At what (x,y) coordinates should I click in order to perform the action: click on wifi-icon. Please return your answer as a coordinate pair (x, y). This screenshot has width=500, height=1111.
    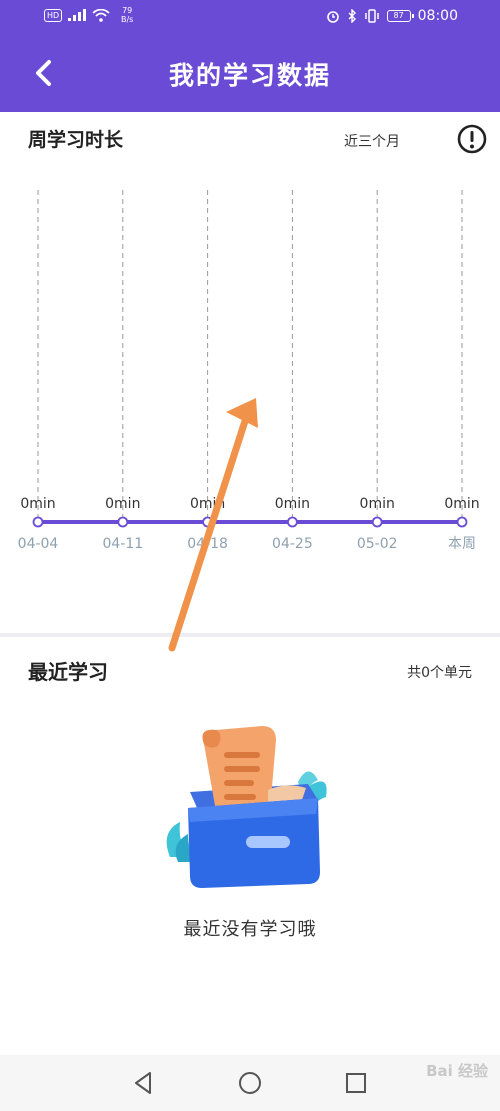
    Looking at the image, I should click on (101, 15).